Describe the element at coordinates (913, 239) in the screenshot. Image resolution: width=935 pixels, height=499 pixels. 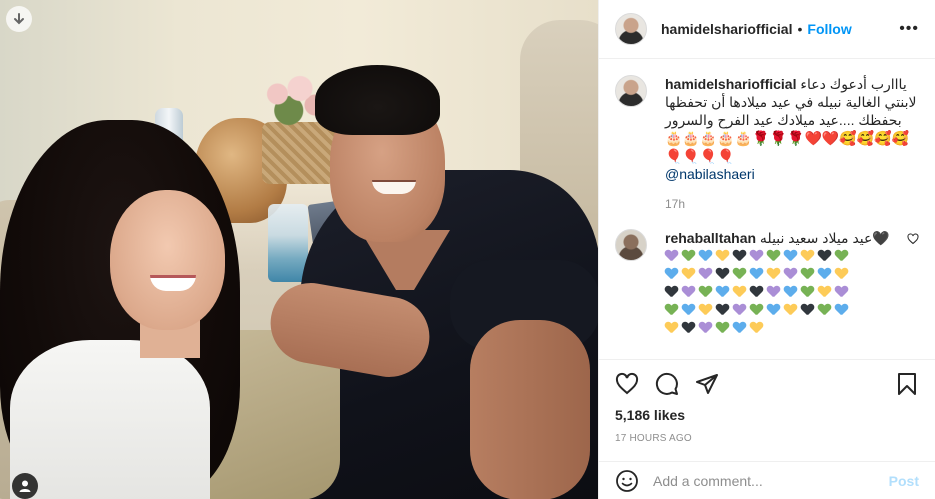
I see `like-comment-heart-icon` at that location.